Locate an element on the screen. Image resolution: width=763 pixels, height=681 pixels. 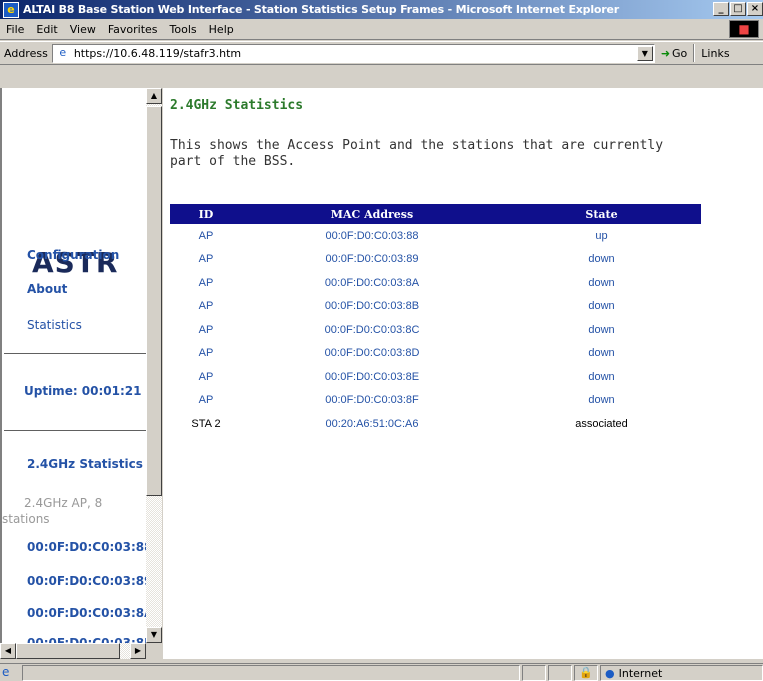
table-header-row: ID MAC Address State is located at coordinates (435, 214).